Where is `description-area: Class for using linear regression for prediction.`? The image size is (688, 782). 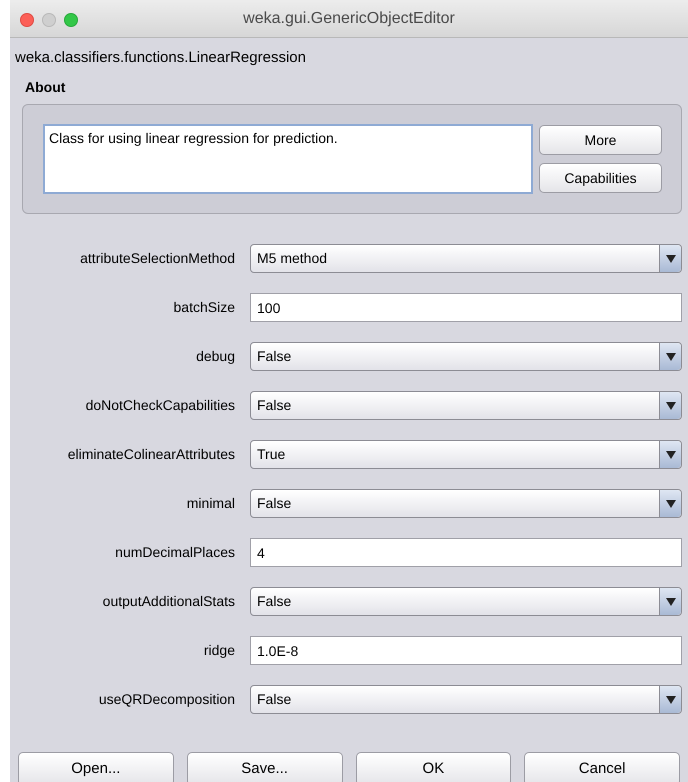 description-area: Class for using linear regression for prediction. is located at coordinates (288, 159).